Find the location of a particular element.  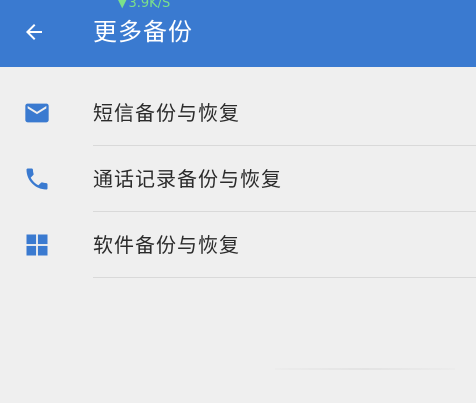

faint-divider is located at coordinates (365, 369).